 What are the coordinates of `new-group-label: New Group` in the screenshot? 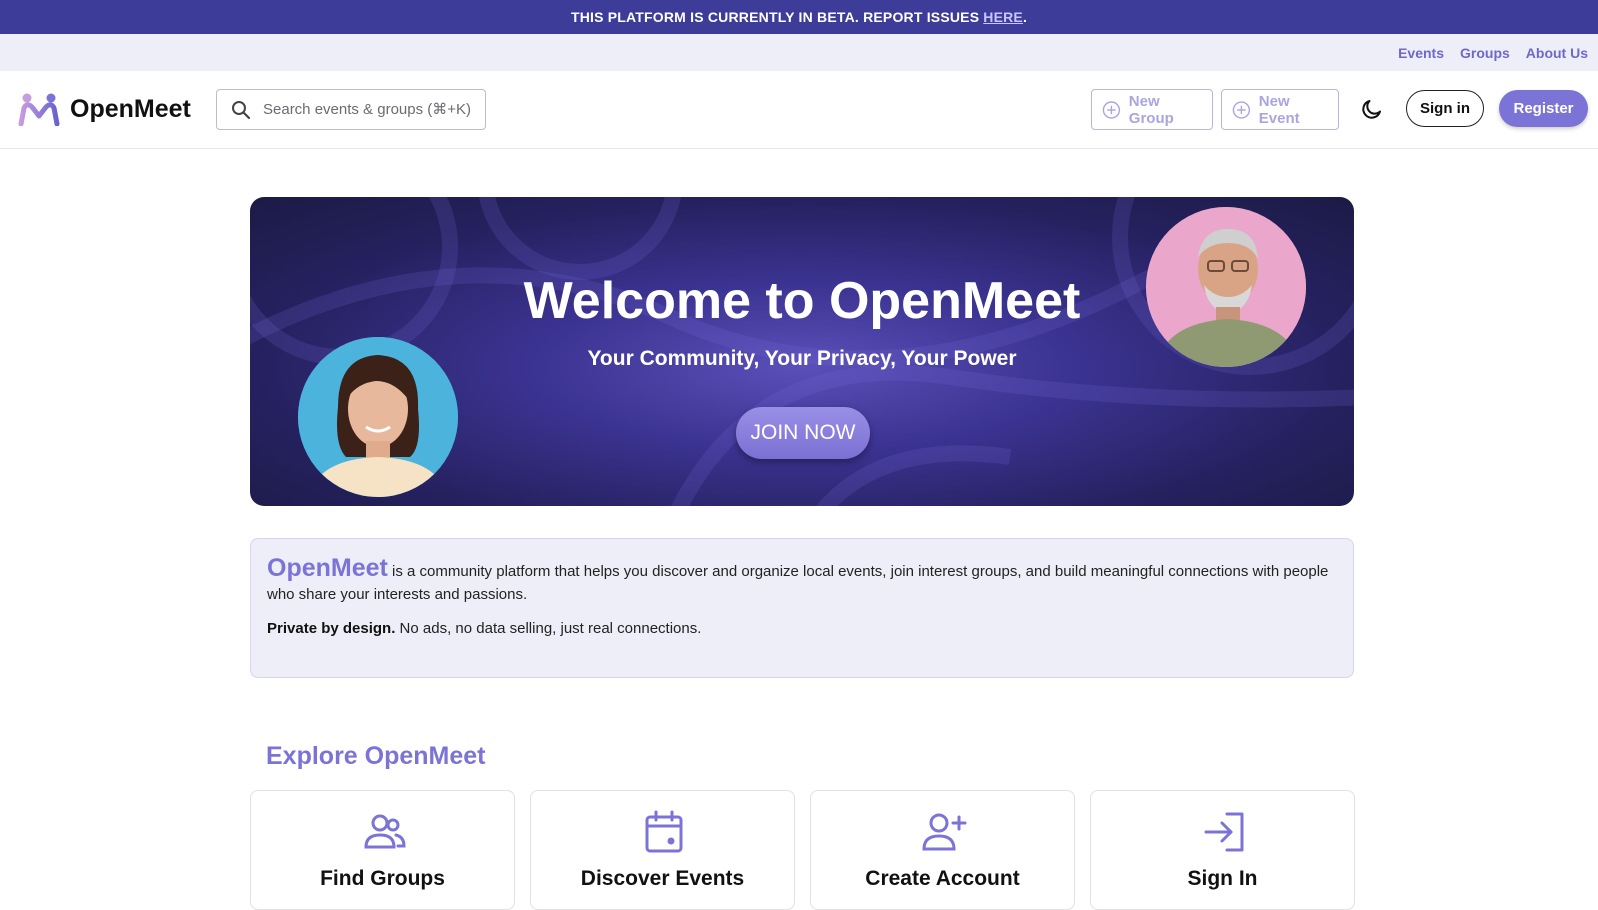 It's located at (1151, 109).